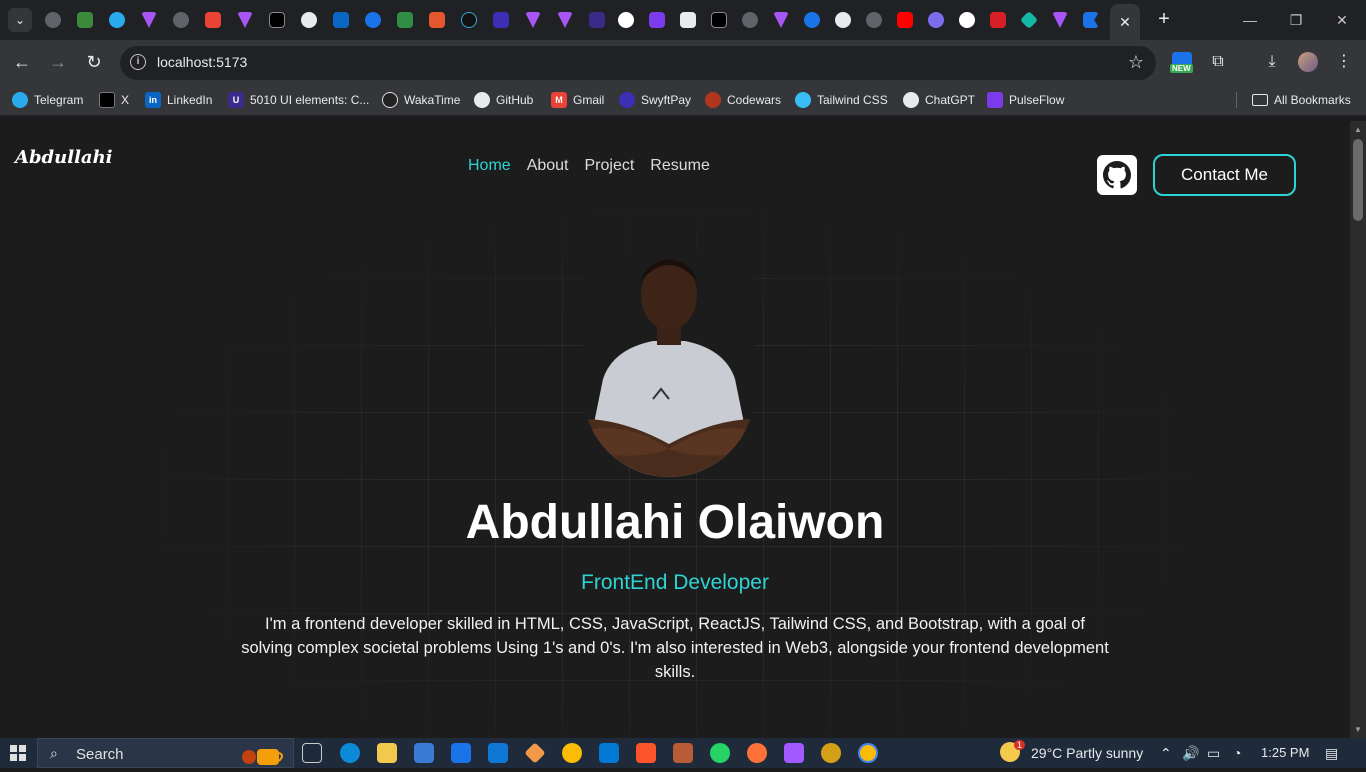 This screenshot has height=772, width=1366. What do you see at coordinates (1025, 100) in the screenshot?
I see `bookmark-pulseflow: PulseFlow` at bounding box center [1025, 100].